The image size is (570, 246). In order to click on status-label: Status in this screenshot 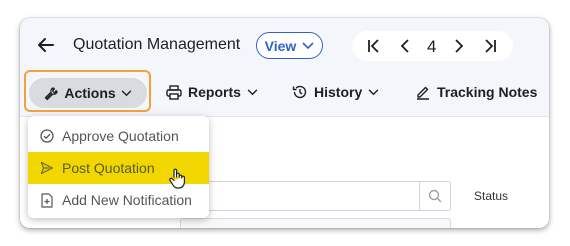, I will do `click(491, 196)`.